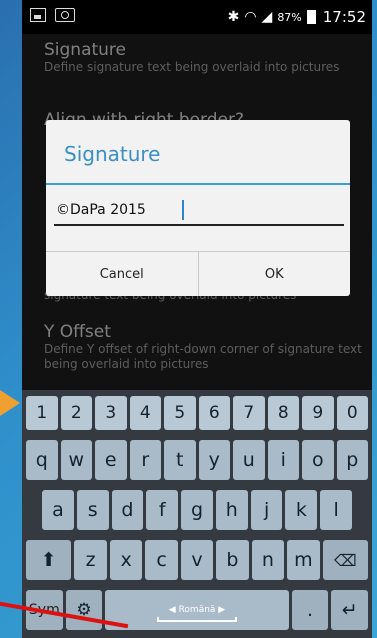 This screenshot has height=638, width=377. I want to click on key-p: p, so click(352, 460).